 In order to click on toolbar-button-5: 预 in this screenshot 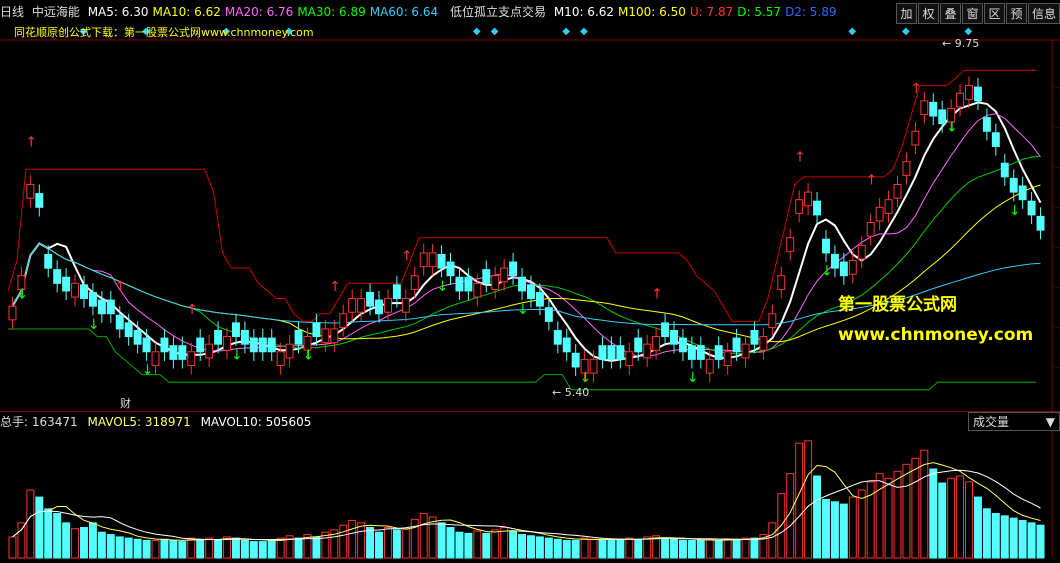, I will do `click(1016, 13)`.